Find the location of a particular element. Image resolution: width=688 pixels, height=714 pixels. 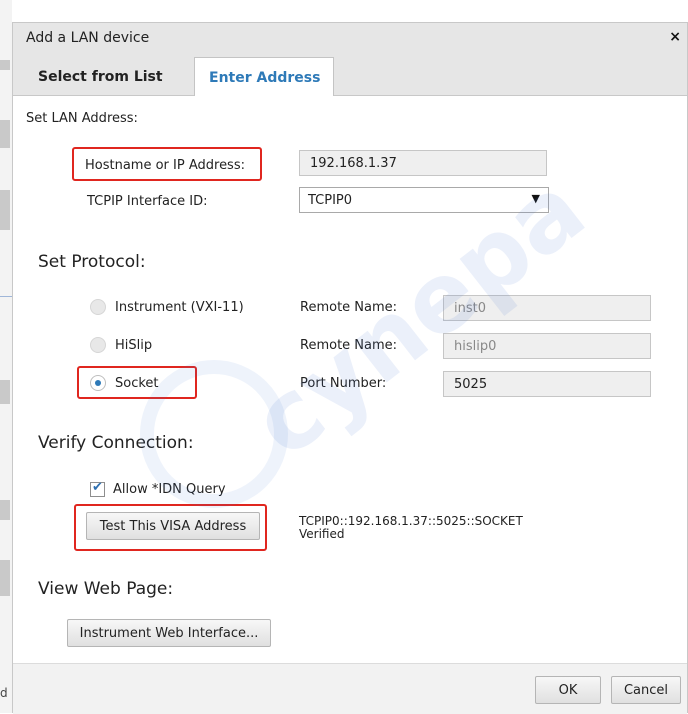

radio-hislip-label: HiSlip is located at coordinates (133, 345).